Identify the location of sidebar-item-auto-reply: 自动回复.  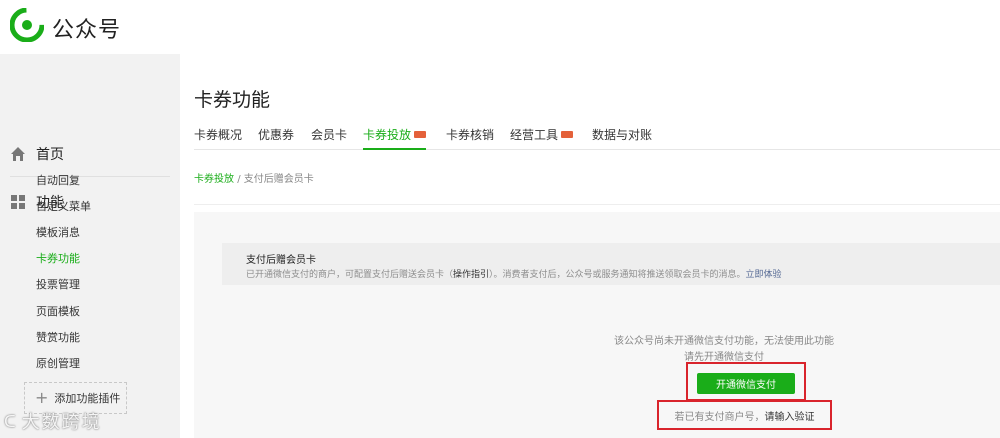
(58, 180).